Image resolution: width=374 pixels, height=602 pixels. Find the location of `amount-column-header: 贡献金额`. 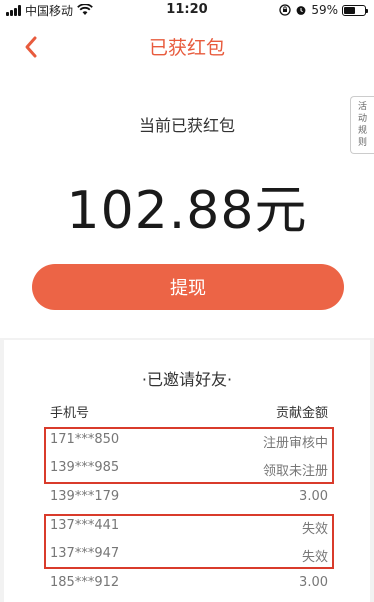

amount-column-header: 贡献金额 is located at coordinates (301, 413).